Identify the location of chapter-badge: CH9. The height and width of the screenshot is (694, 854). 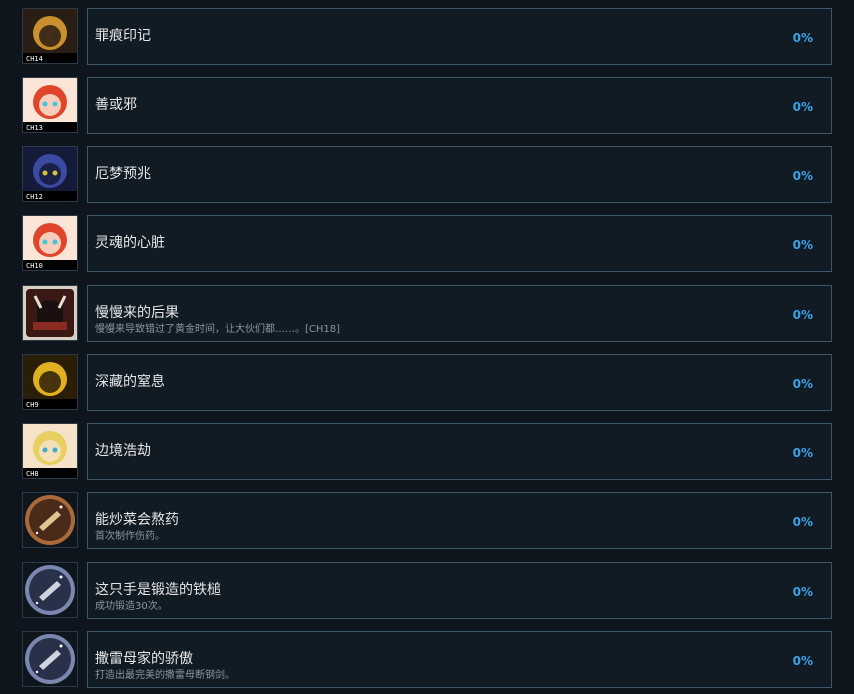
(32, 405).